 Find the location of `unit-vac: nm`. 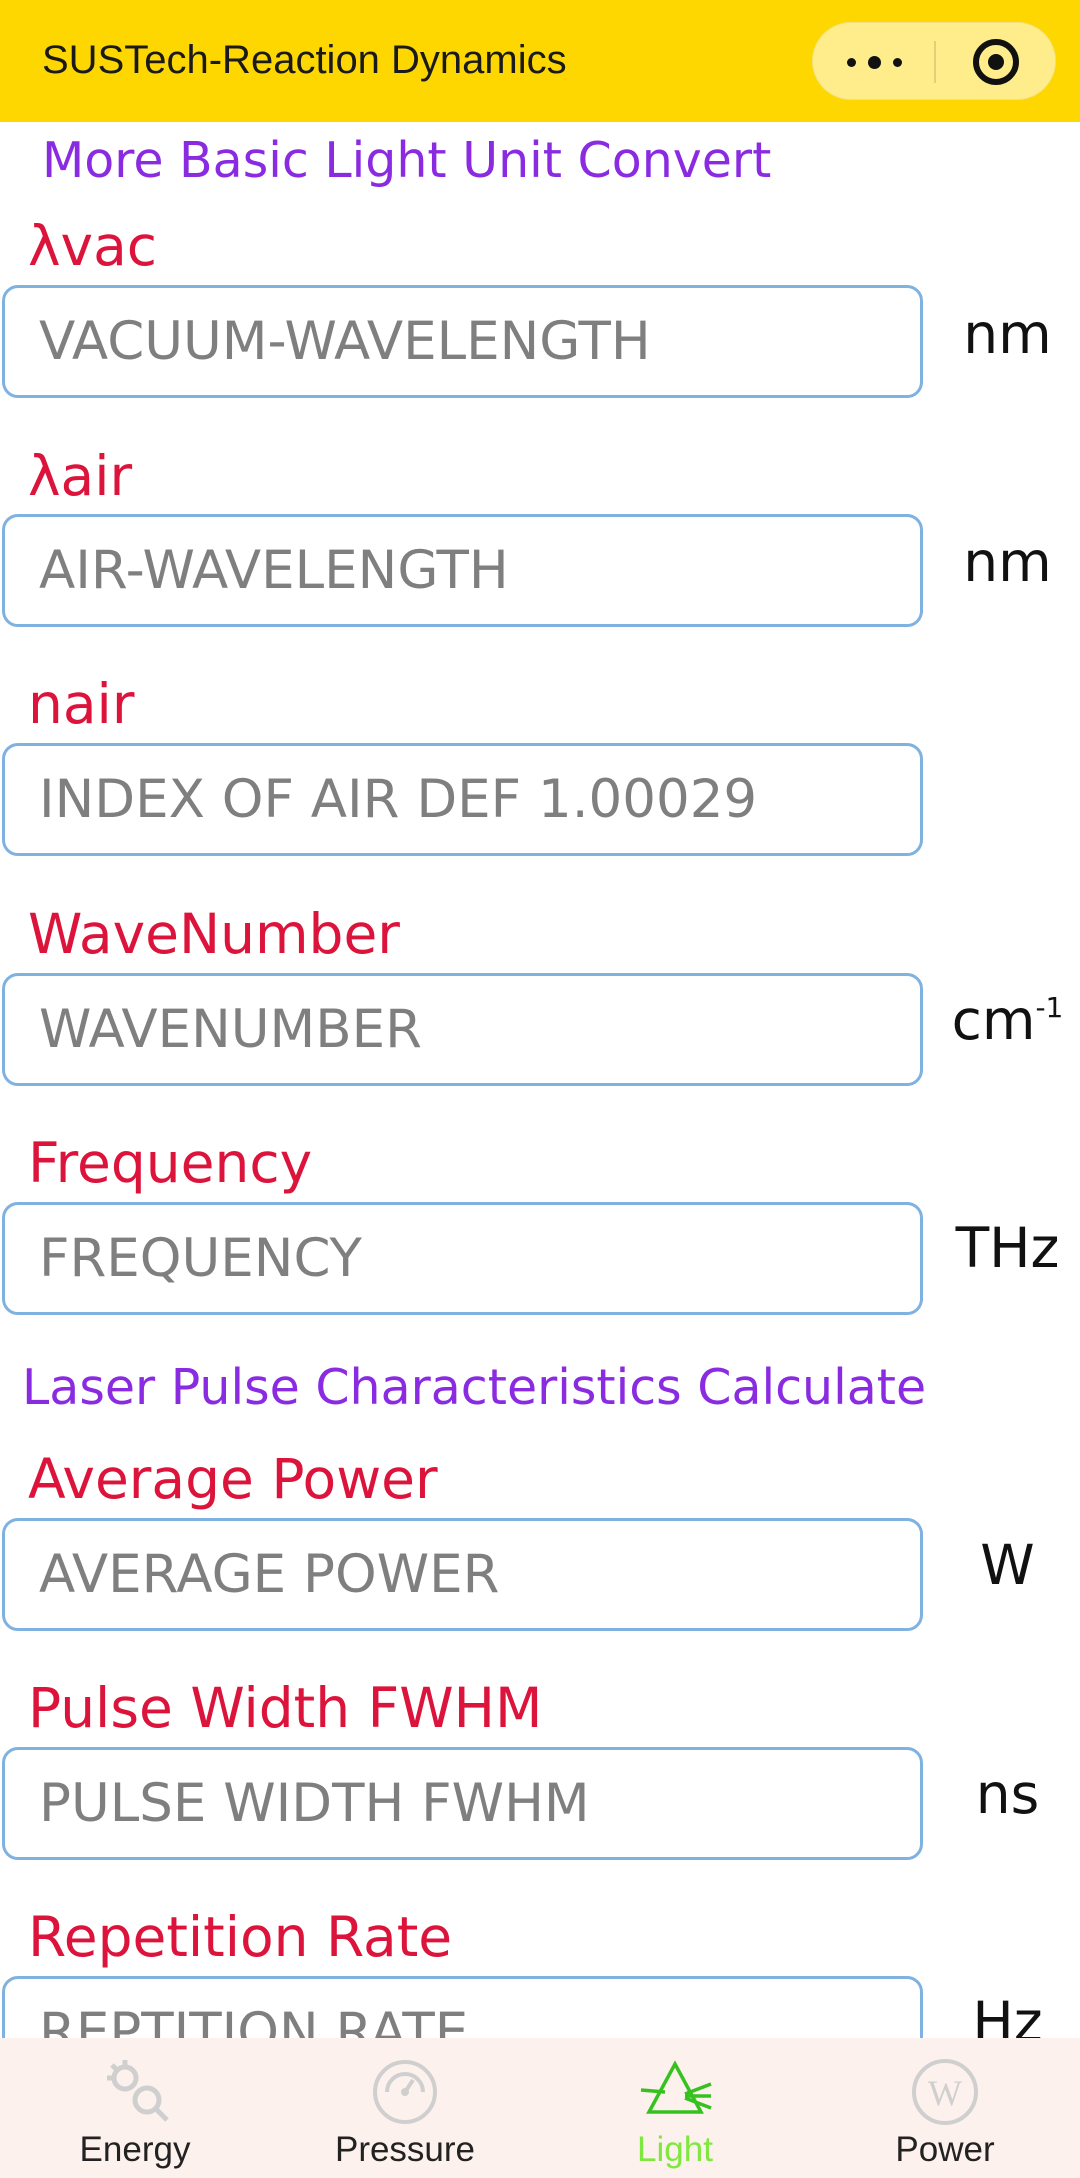

unit-vac: nm is located at coordinates (1007, 334).